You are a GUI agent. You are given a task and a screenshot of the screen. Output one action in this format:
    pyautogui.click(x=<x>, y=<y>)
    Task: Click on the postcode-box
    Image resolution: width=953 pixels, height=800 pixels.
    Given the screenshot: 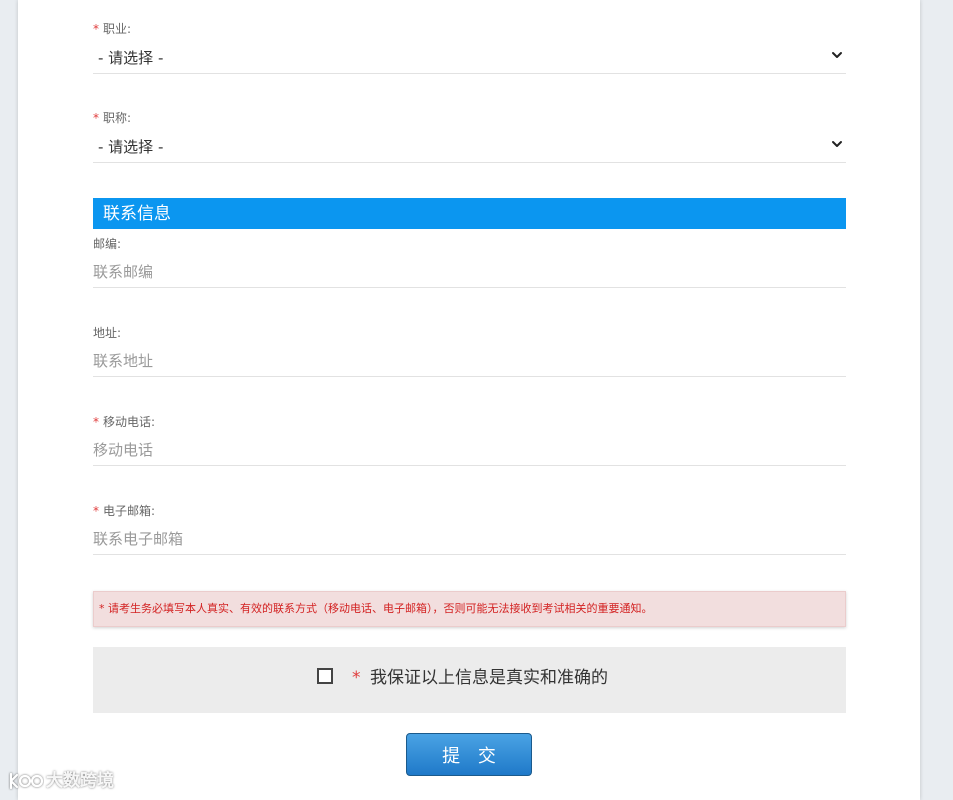 What is the action you would take?
    pyautogui.click(x=469, y=272)
    